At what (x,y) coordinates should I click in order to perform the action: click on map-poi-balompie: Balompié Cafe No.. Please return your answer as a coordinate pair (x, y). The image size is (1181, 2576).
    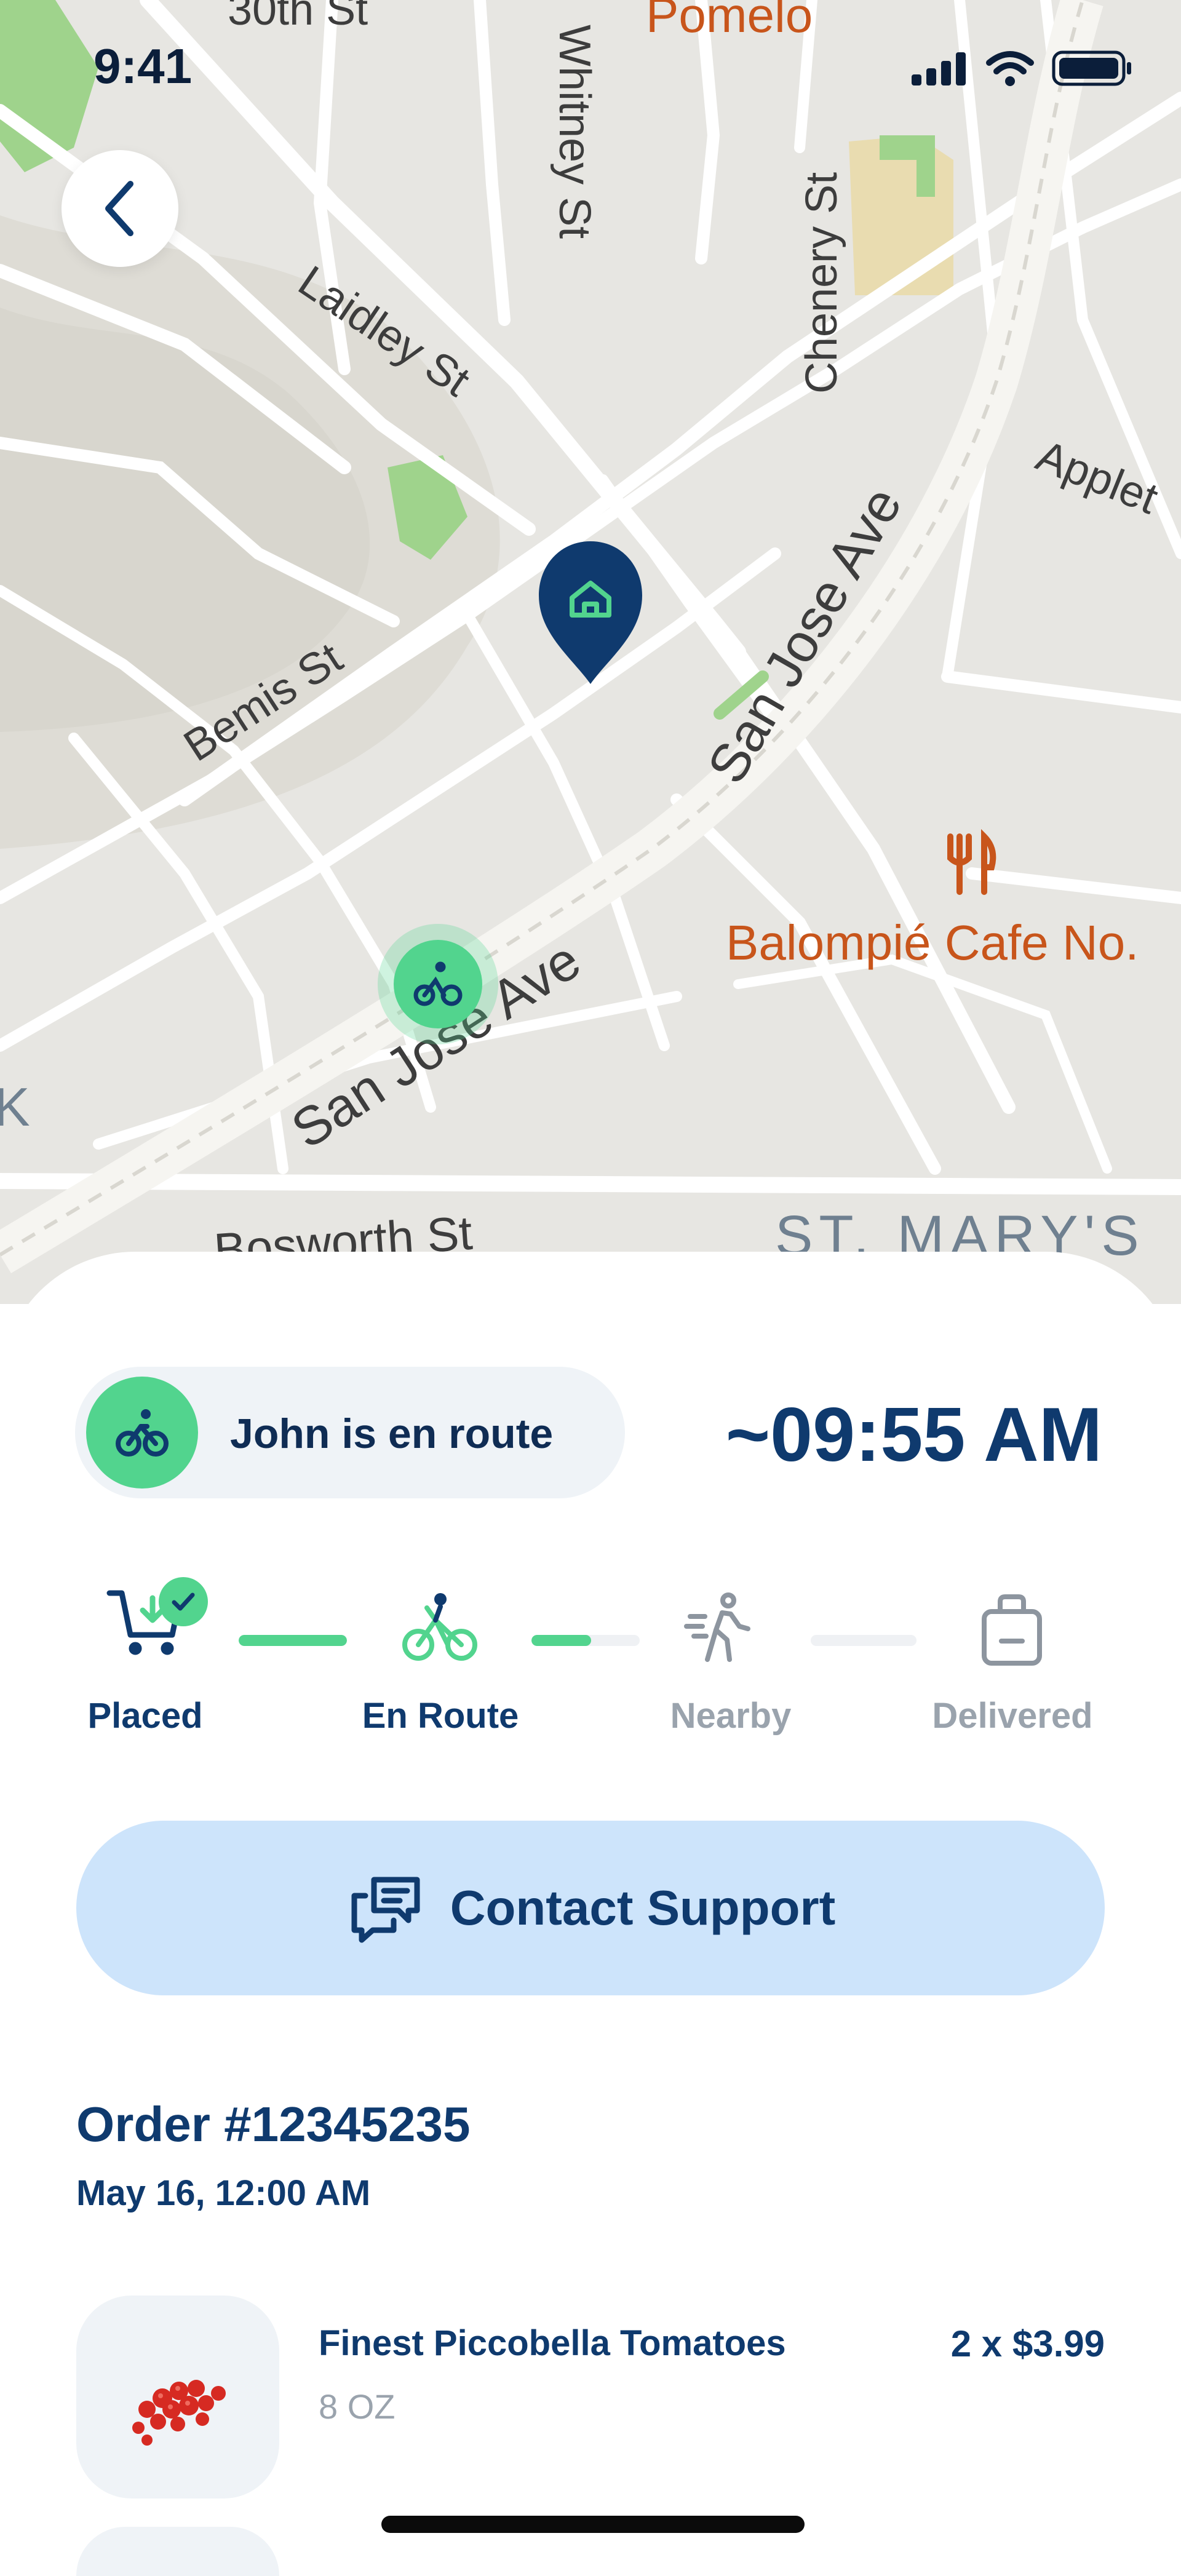
    Looking at the image, I should click on (932, 942).